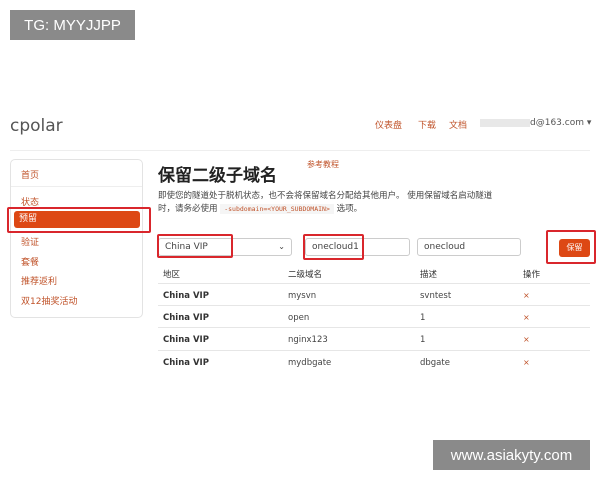  What do you see at coordinates (429, 275) in the screenshot?
I see `col-header-description: 描述` at bounding box center [429, 275].